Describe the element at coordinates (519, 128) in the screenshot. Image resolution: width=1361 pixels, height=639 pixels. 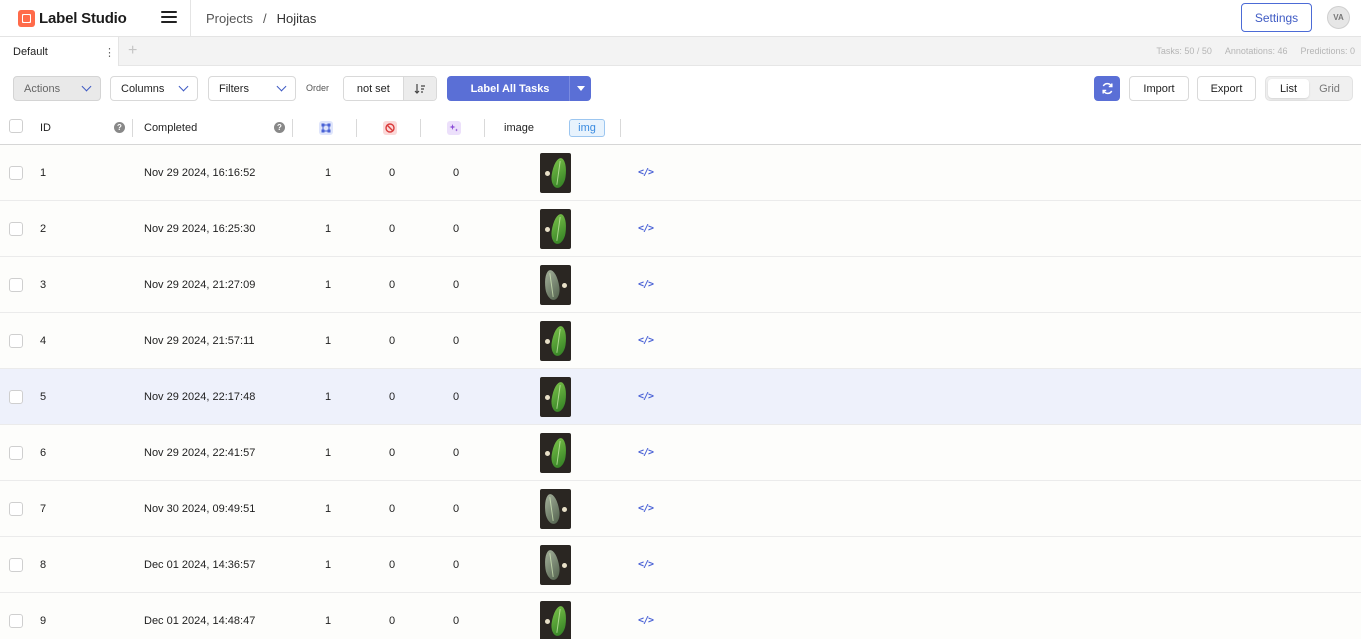
I see `column-header-image: image` at that location.